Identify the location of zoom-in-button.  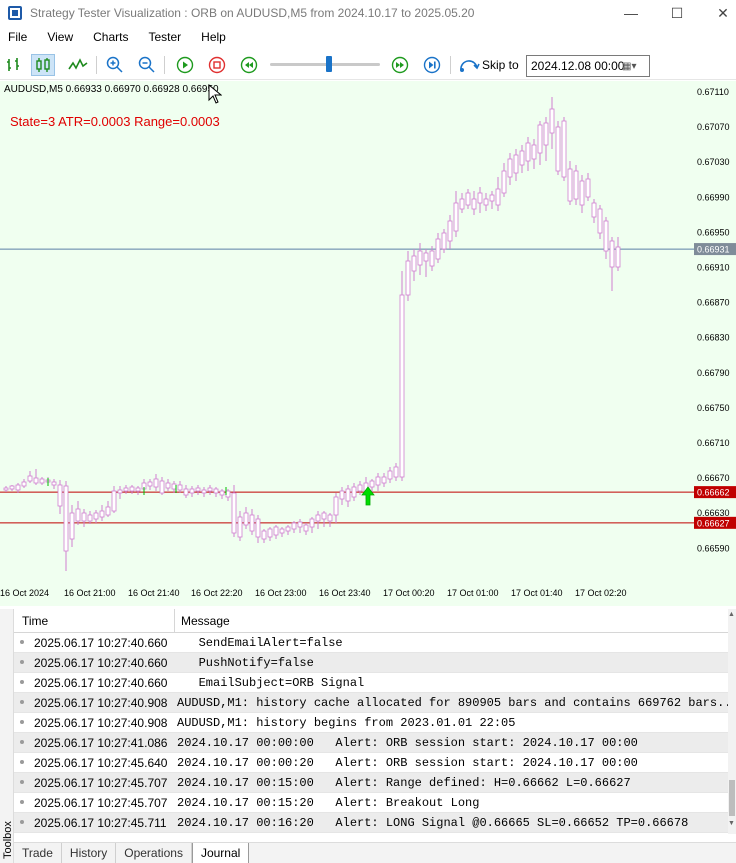
(115, 65).